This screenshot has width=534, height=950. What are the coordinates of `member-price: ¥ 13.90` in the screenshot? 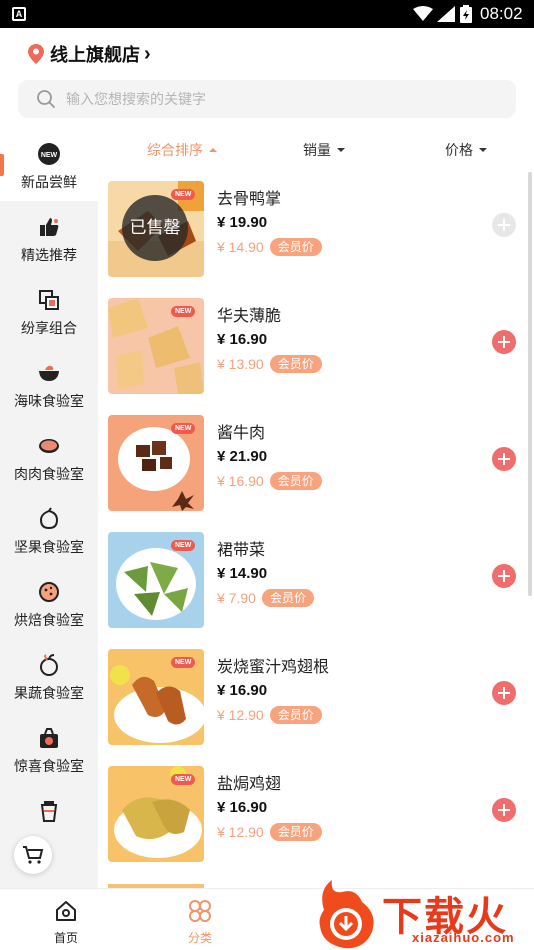 It's located at (240, 364).